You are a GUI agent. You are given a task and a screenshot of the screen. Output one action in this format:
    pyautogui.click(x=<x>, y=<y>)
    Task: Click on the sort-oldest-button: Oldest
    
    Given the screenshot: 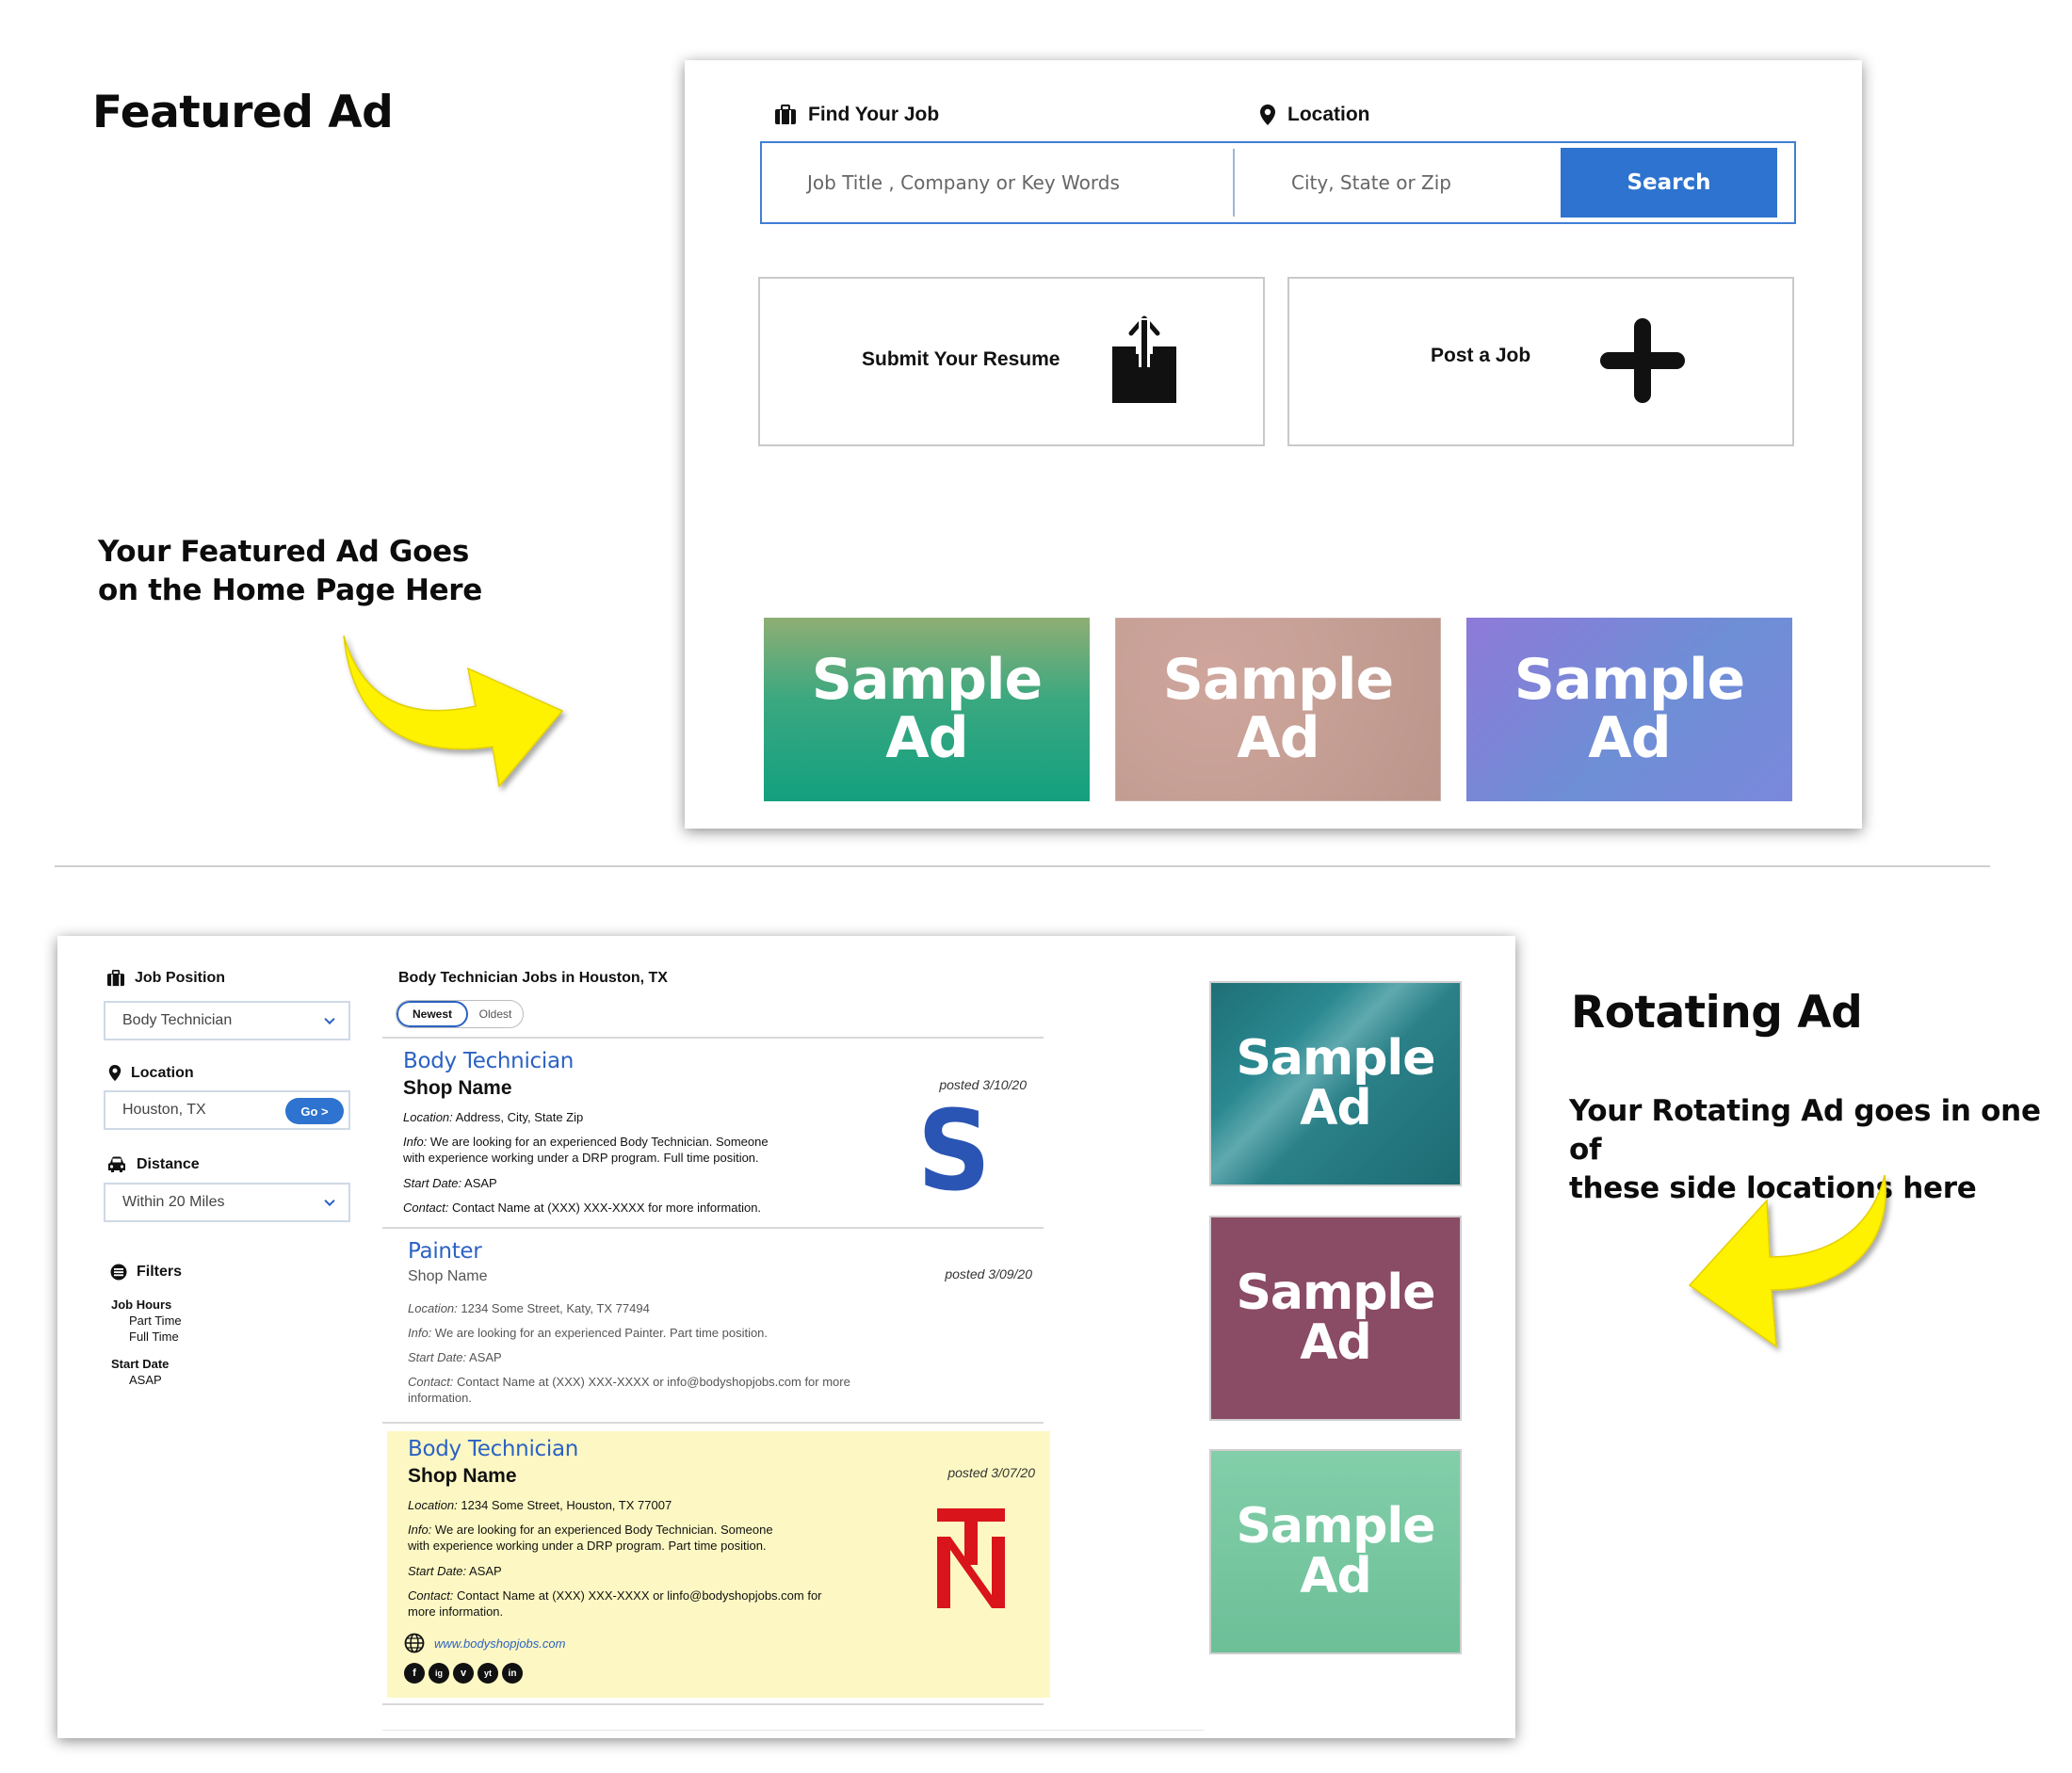 What is the action you would take?
    pyautogui.click(x=496, y=1014)
    